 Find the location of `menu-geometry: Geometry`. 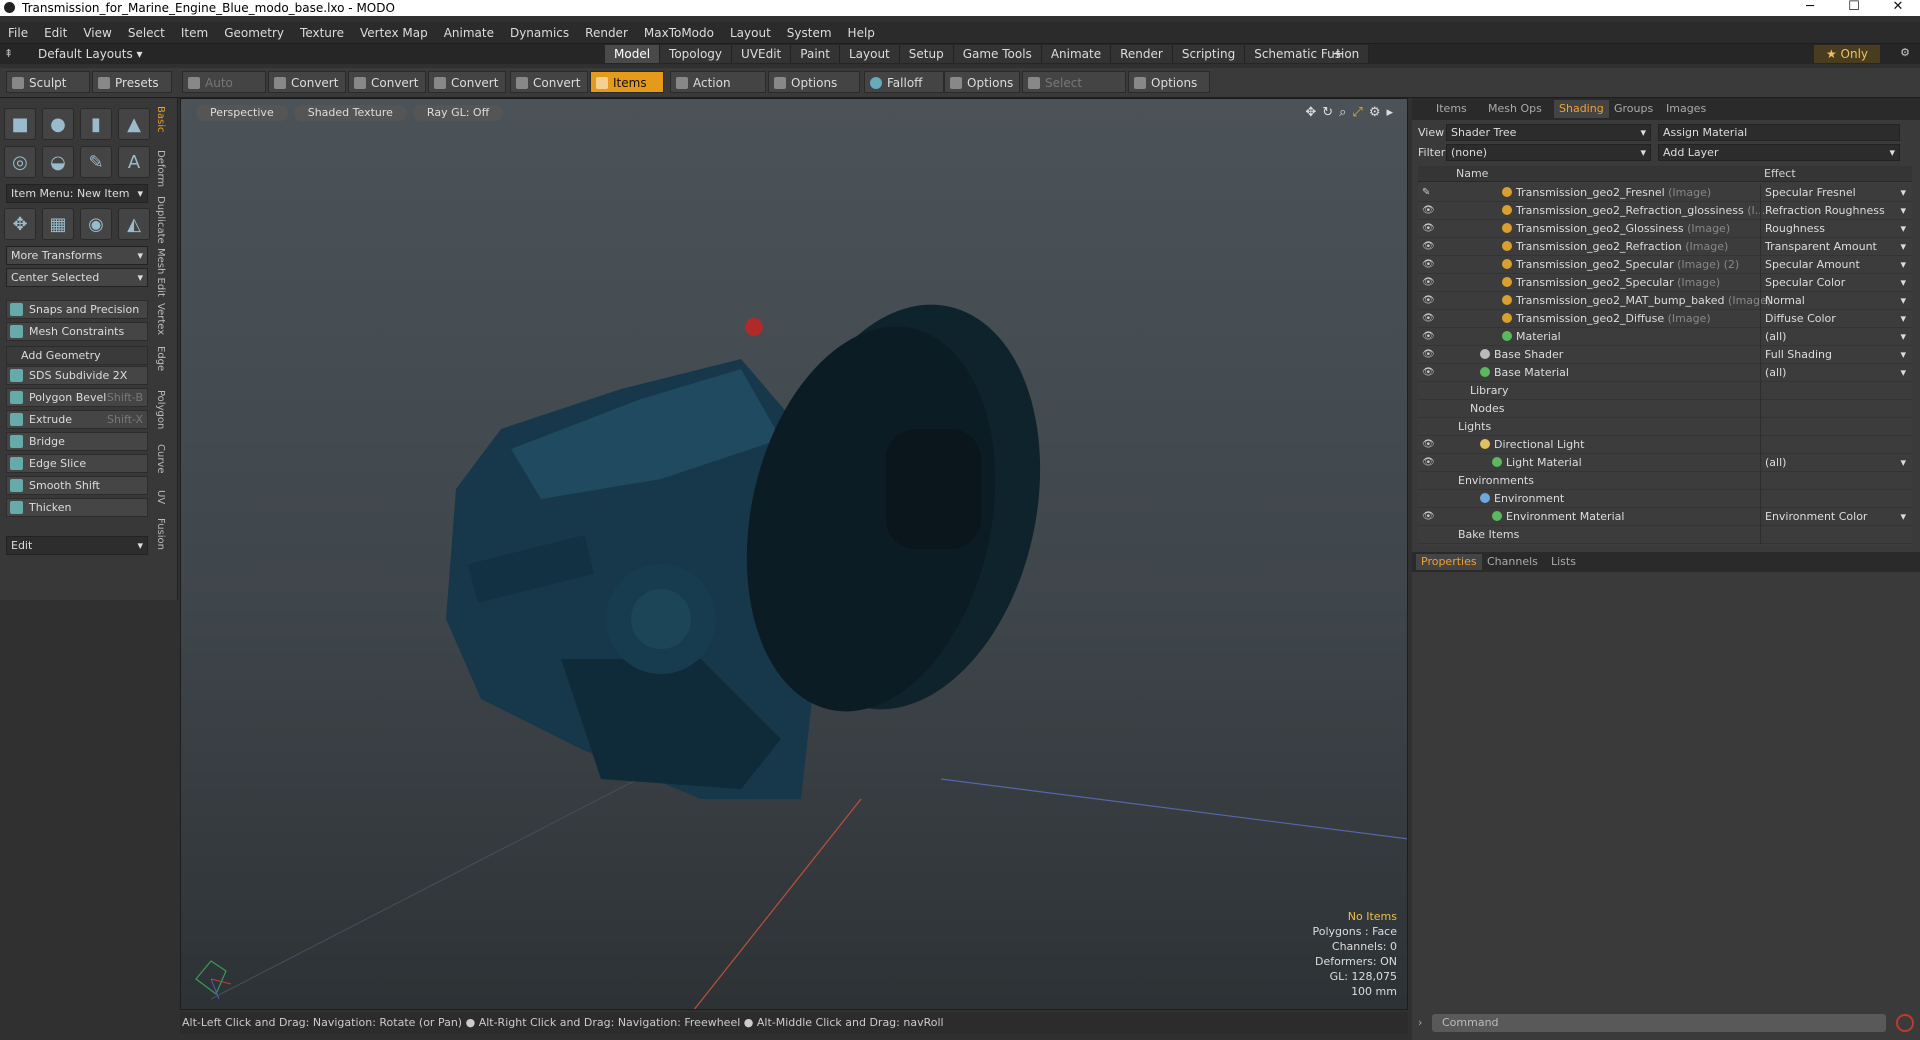

menu-geometry: Geometry is located at coordinates (254, 33).